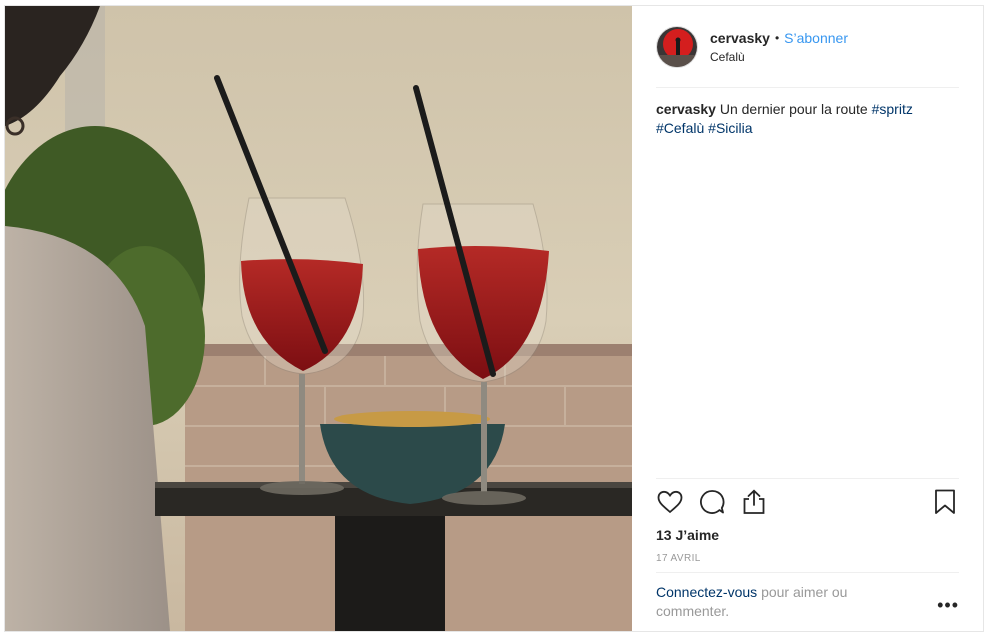 The image size is (990, 636). Describe the element at coordinates (680, 128) in the screenshot. I see `hashtag-link: #Cefalù` at that location.